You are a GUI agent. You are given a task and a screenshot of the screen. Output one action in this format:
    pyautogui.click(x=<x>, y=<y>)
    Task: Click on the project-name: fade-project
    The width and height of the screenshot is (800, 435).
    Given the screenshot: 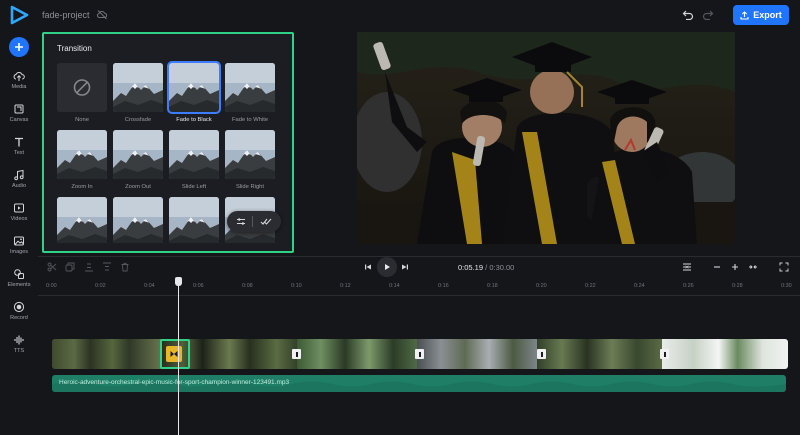 What is the action you would take?
    pyautogui.click(x=66, y=15)
    